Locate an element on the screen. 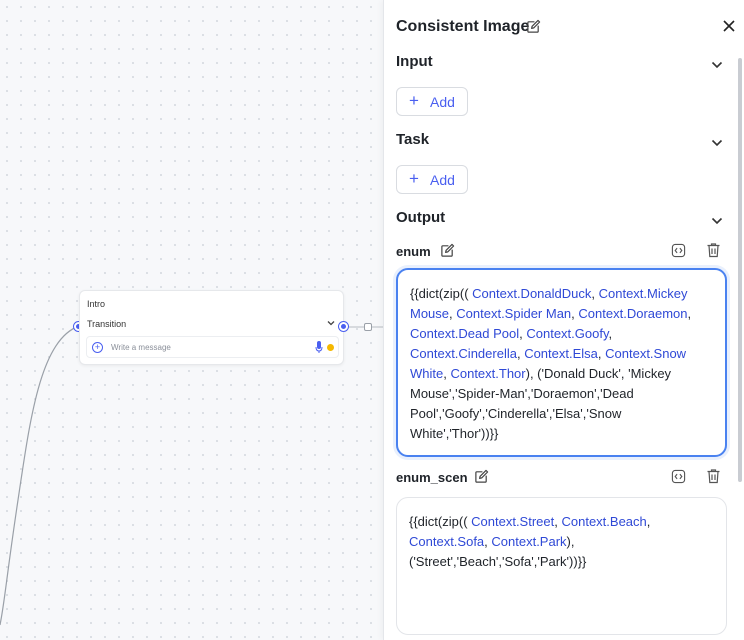 This screenshot has height=640, width=744. context-token: Context.Park is located at coordinates (529, 541).